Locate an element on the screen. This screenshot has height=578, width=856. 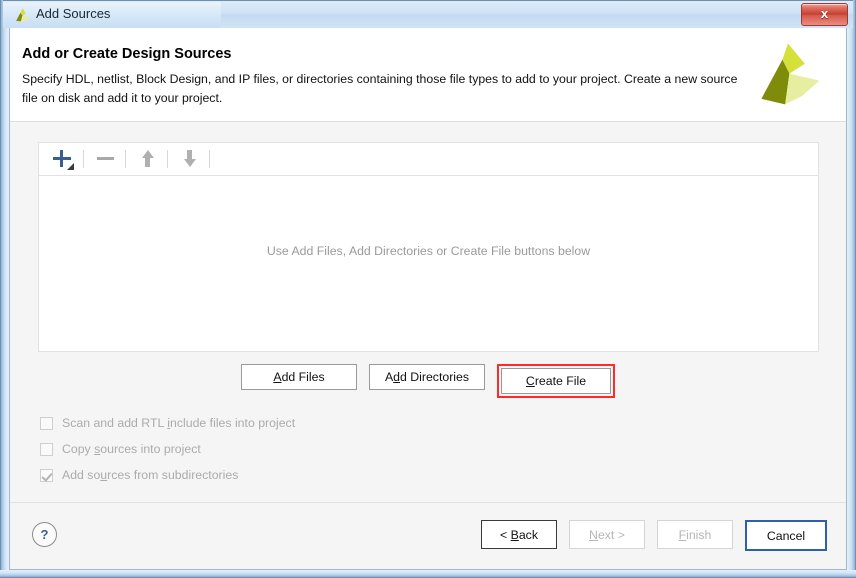
create-file-highlight: Create File is located at coordinates (556, 381).